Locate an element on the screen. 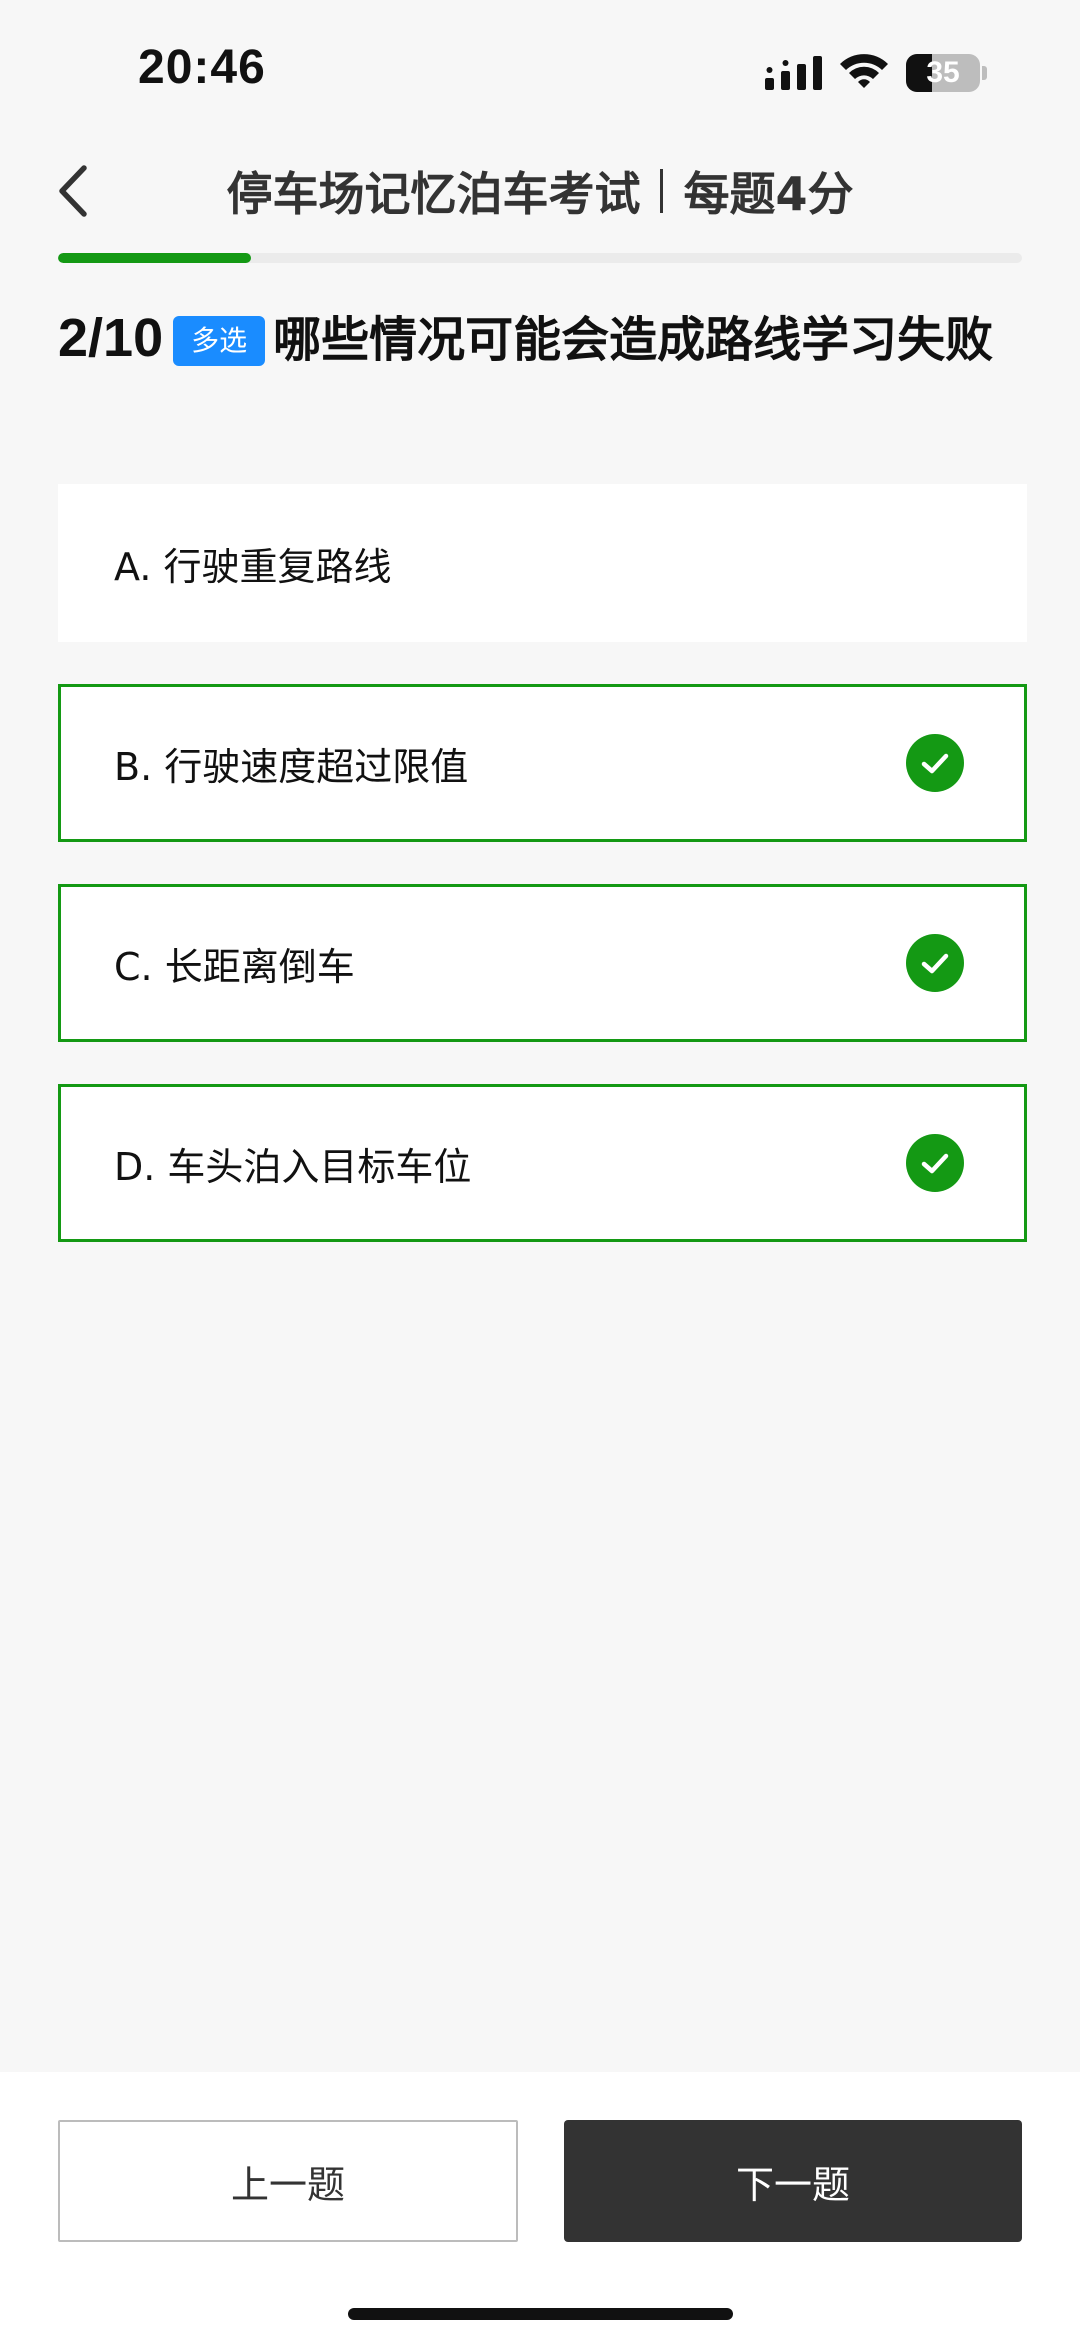 The image size is (1080, 2341). status-time: 20:46 is located at coordinates (202, 67).